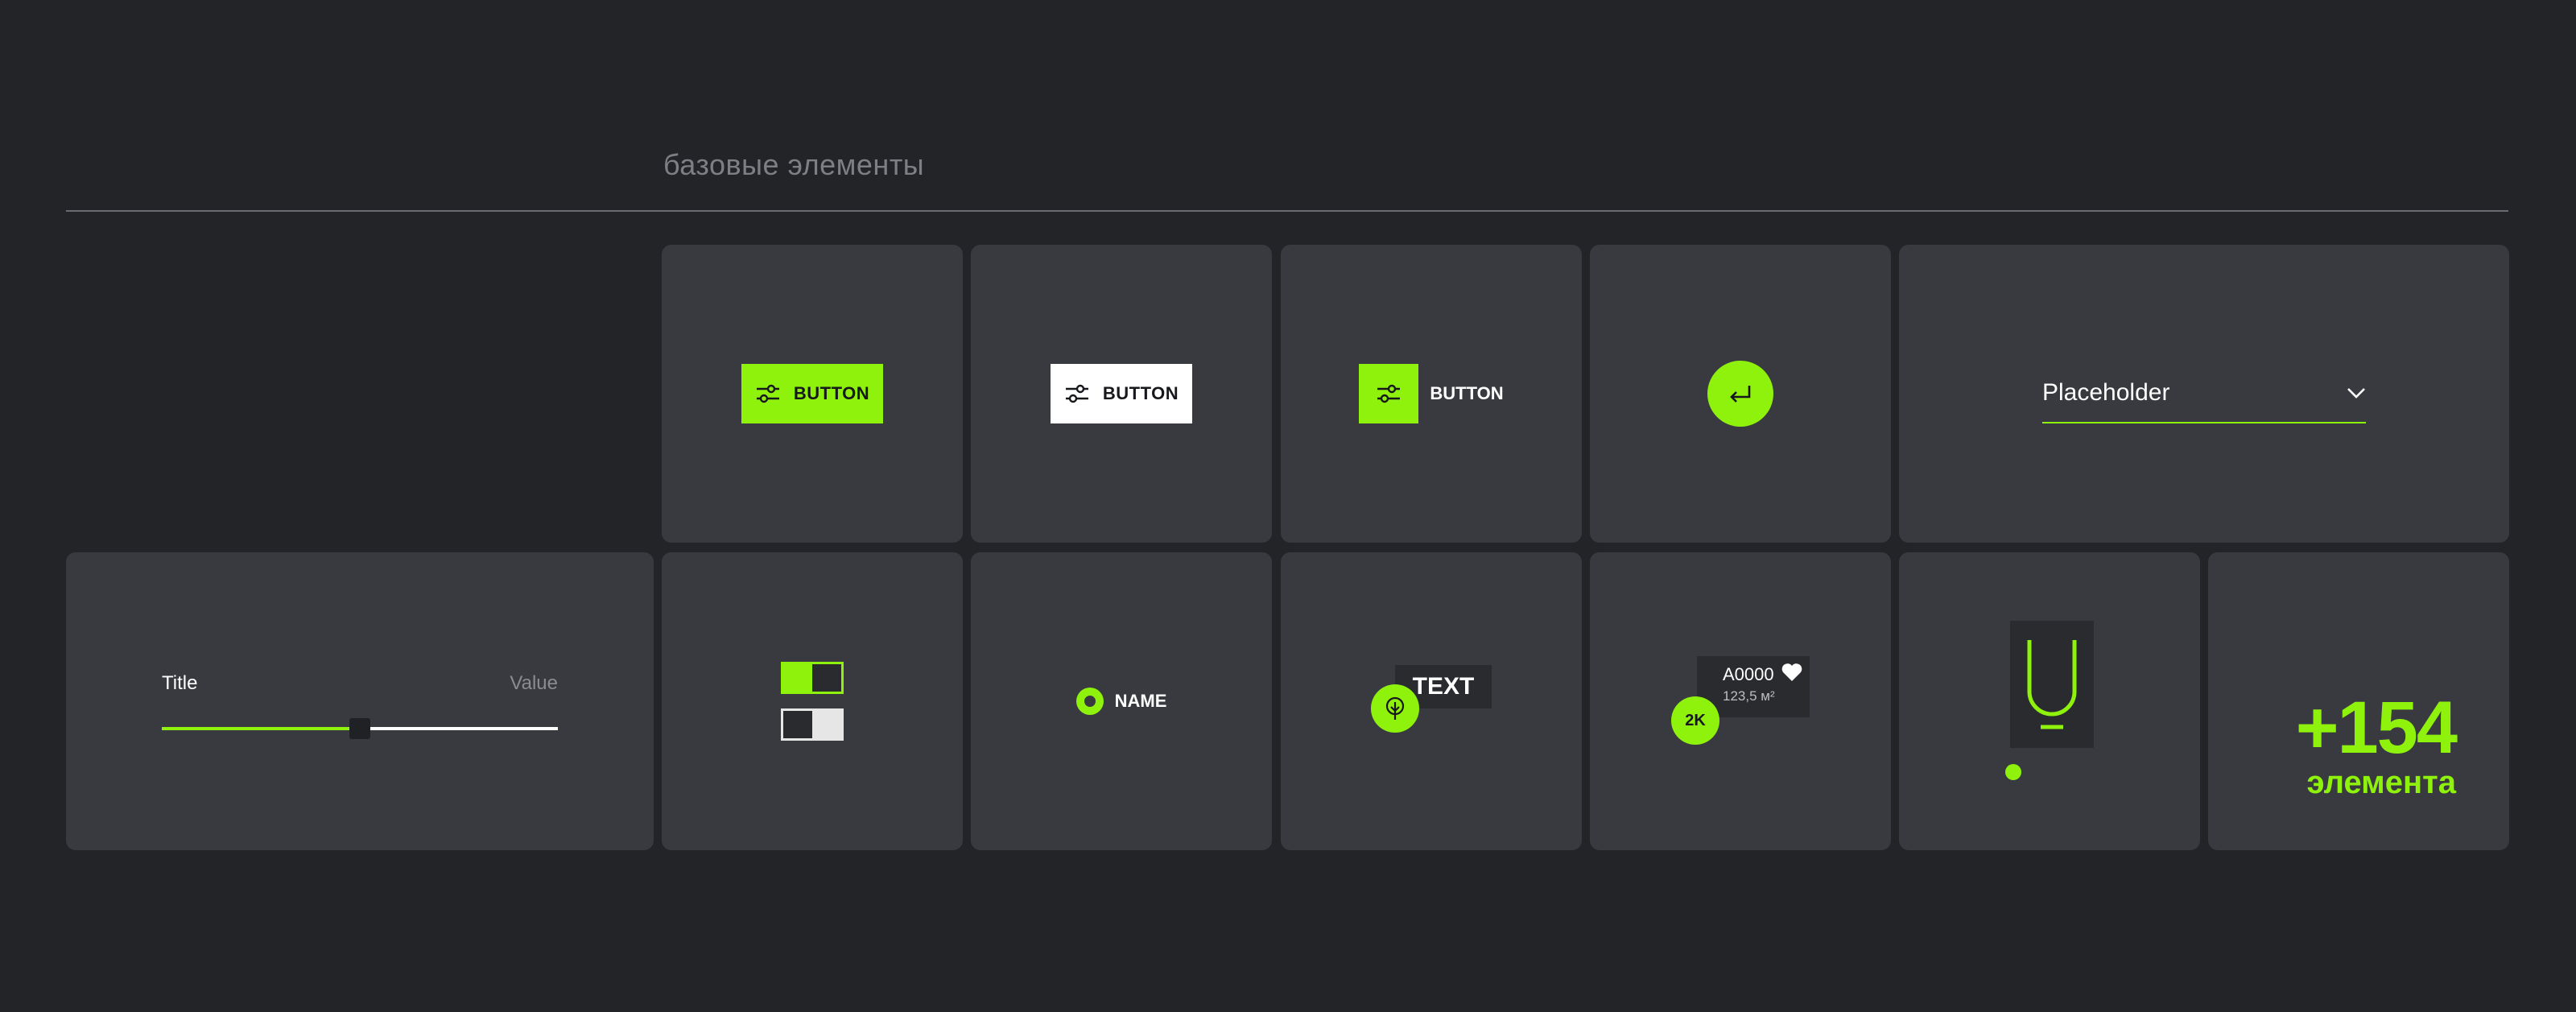 This screenshot has height=1012, width=2576. I want to click on heart-icon, so click(1792, 672).